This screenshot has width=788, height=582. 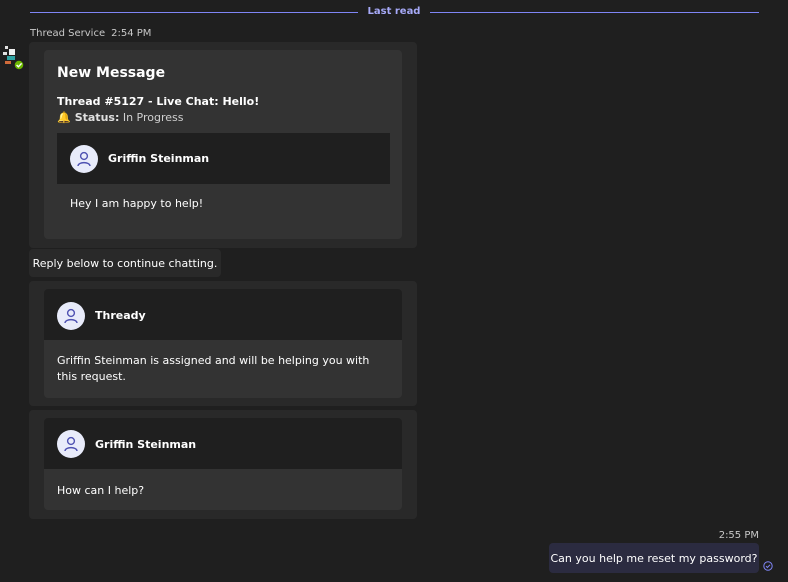 What do you see at coordinates (654, 558) in the screenshot?
I see `my-message-bubble: Can you help me reset my password?` at bounding box center [654, 558].